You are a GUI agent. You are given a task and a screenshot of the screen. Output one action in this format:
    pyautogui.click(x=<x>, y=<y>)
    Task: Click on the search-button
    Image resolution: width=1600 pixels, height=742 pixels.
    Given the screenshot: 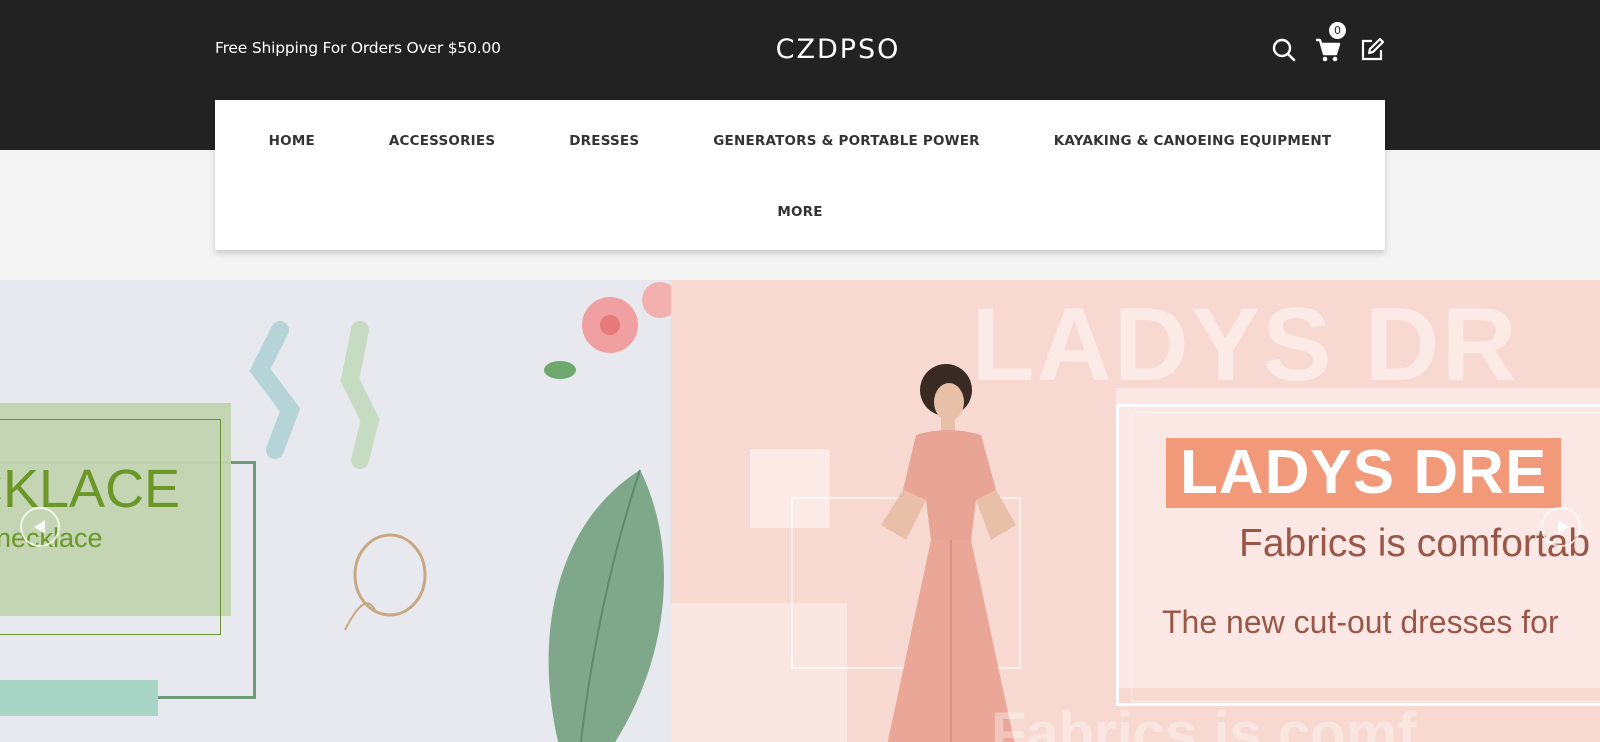 What is the action you would take?
    pyautogui.click(x=1284, y=50)
    